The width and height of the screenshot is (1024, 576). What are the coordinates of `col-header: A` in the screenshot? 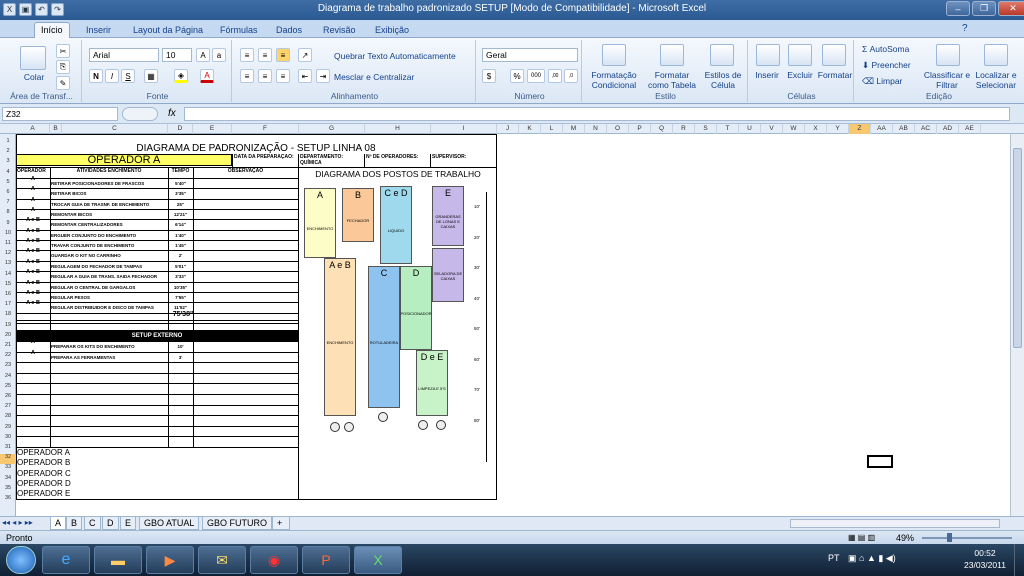 It's located at (33, 129).